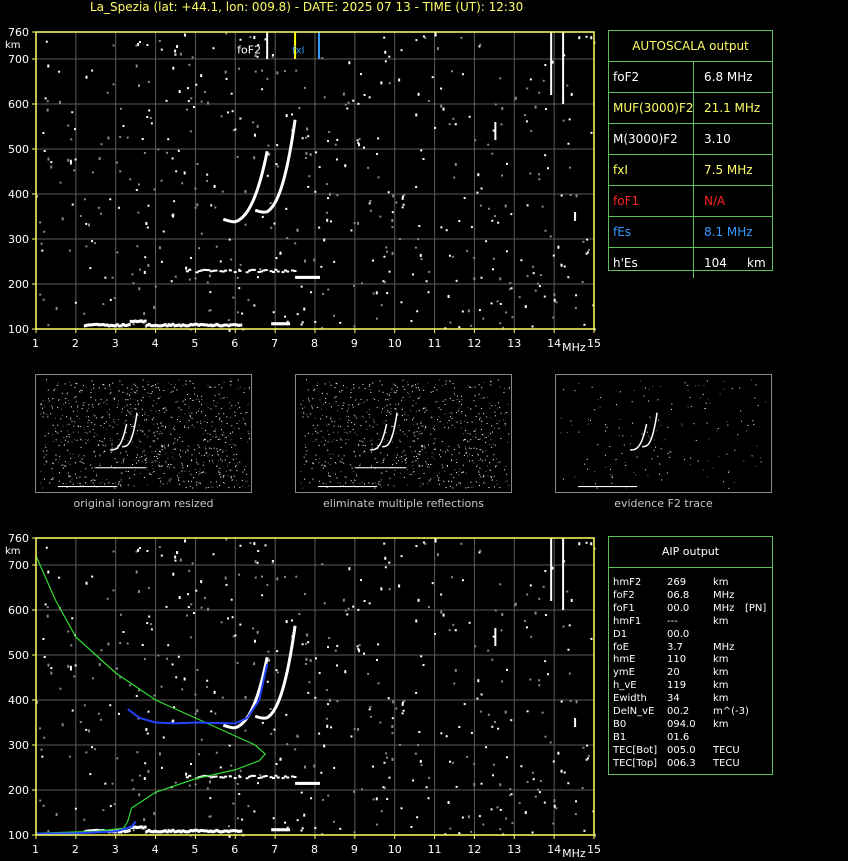 Image resolution: width=848 pixels, height=861 pixels. What do you see at coordinates (630, 699) in the screenshot?
I see `aip-name: Ewidth` at bounding box center [630, 699].